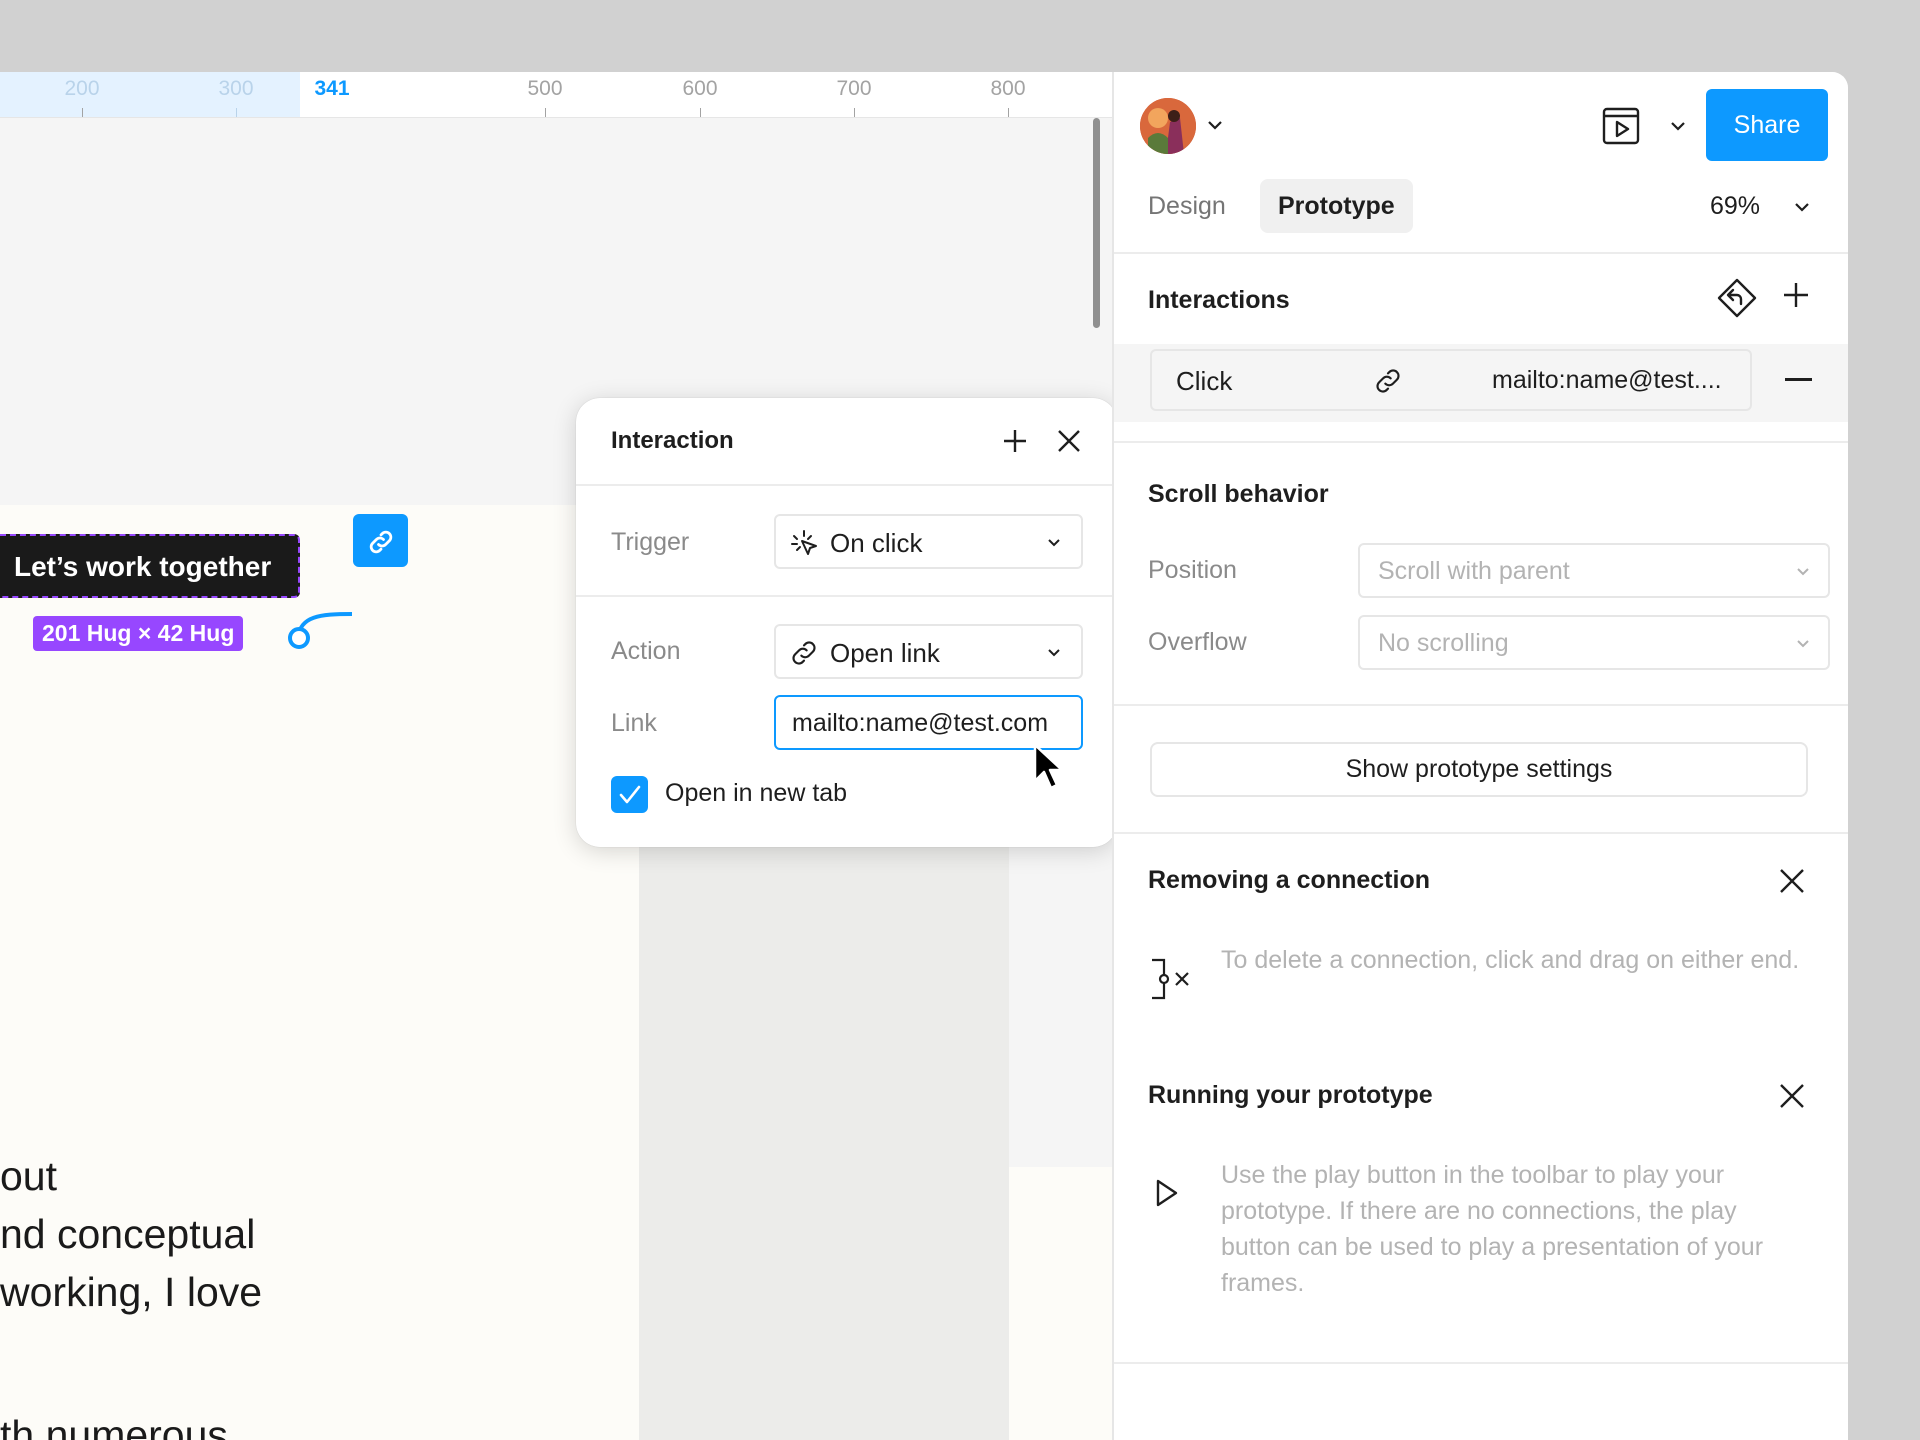  Describe the element at coordinates (1219, 300) in the screenshot. I see `interactions-title: Interactions` at that location.